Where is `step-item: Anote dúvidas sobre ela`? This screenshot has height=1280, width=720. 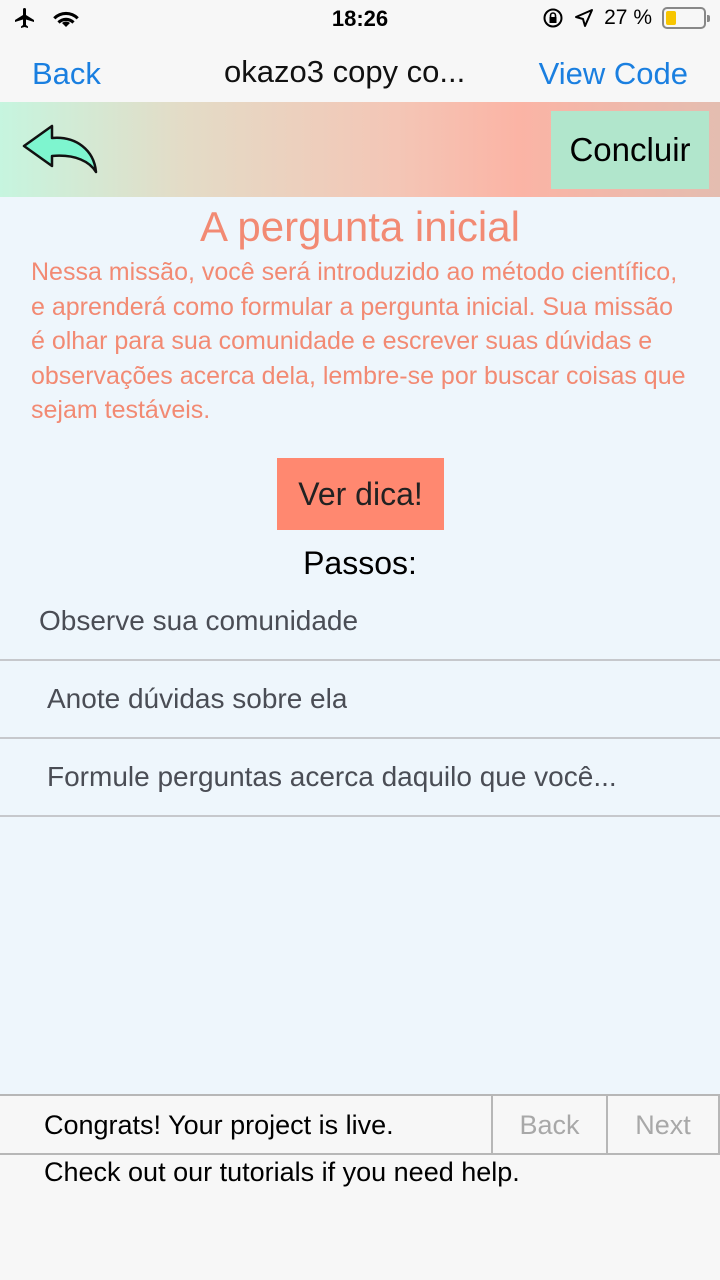 step-item: Anote dúvidas sobre ela is located at coordinates (360, 700).